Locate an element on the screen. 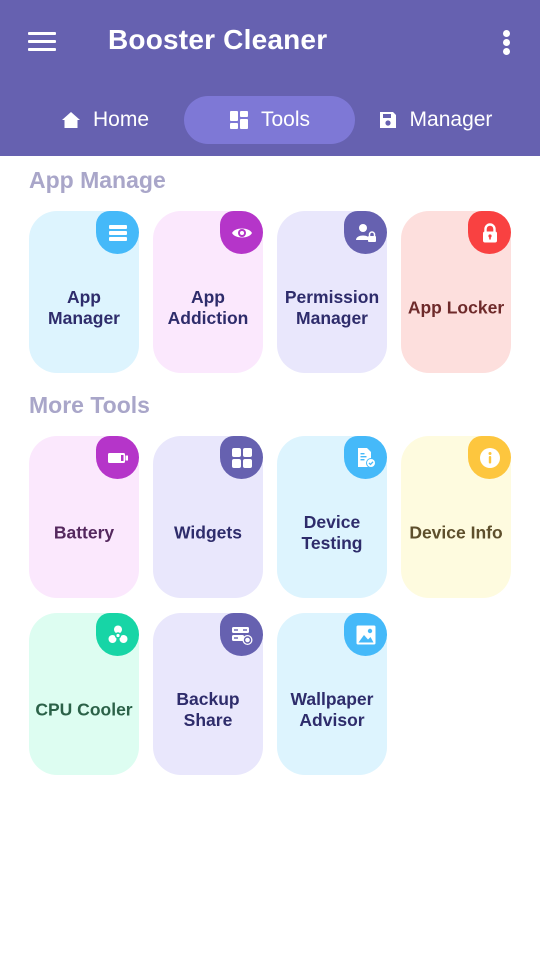 The image size is (540, 960). user-lock-icon is located at coordinates (365, 232).